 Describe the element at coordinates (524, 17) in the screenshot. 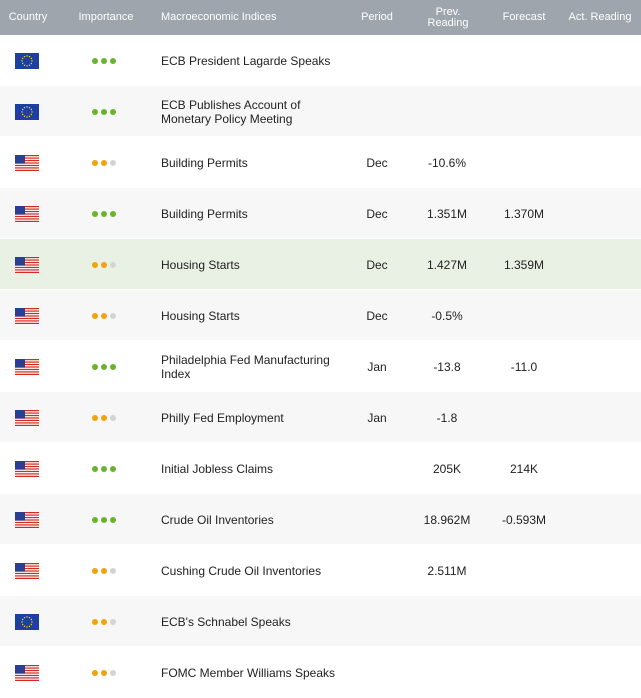

I see `header-forecast: Forecast` at that location.